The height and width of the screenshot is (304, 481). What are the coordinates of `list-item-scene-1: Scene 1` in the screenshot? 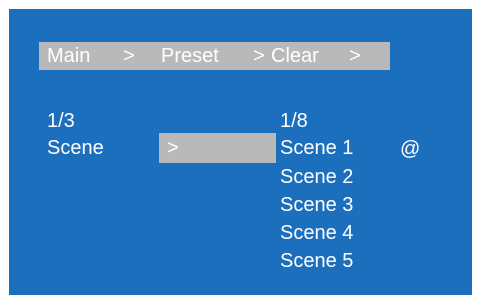 It's located at (316, 148).